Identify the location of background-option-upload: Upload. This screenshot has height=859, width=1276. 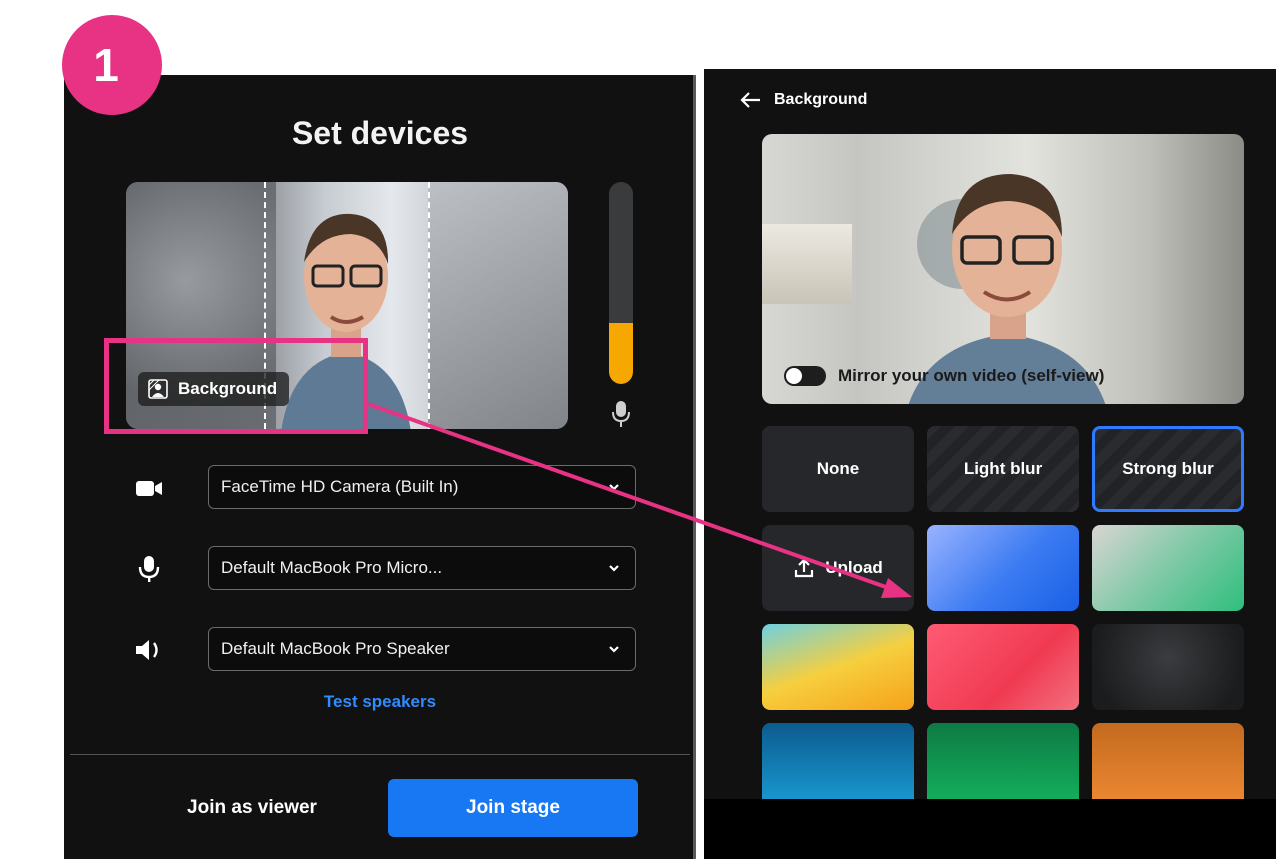
(838, 568).